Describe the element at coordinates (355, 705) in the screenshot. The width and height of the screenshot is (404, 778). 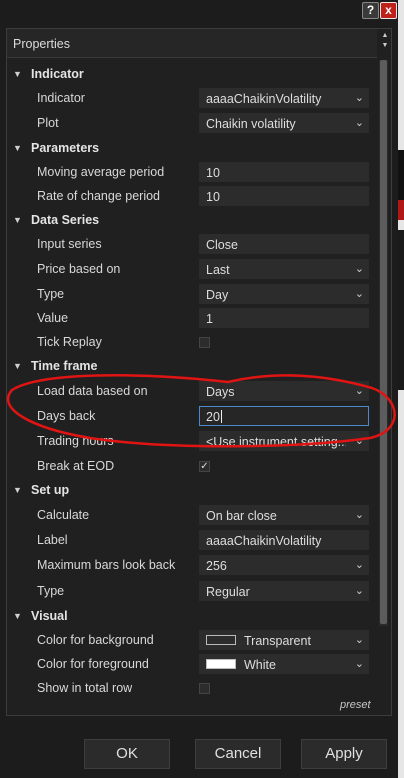
I see `preset-link: preset` at that location.